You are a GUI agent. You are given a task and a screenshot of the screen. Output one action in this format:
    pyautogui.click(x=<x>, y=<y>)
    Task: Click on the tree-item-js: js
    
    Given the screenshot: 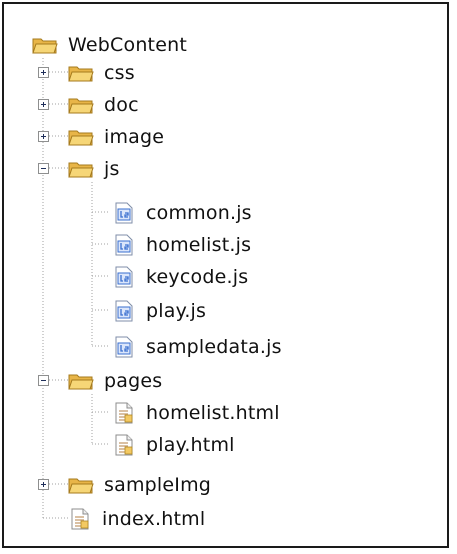 What is the action you would take?
    pyautogui.click(x=94, y=169)
    